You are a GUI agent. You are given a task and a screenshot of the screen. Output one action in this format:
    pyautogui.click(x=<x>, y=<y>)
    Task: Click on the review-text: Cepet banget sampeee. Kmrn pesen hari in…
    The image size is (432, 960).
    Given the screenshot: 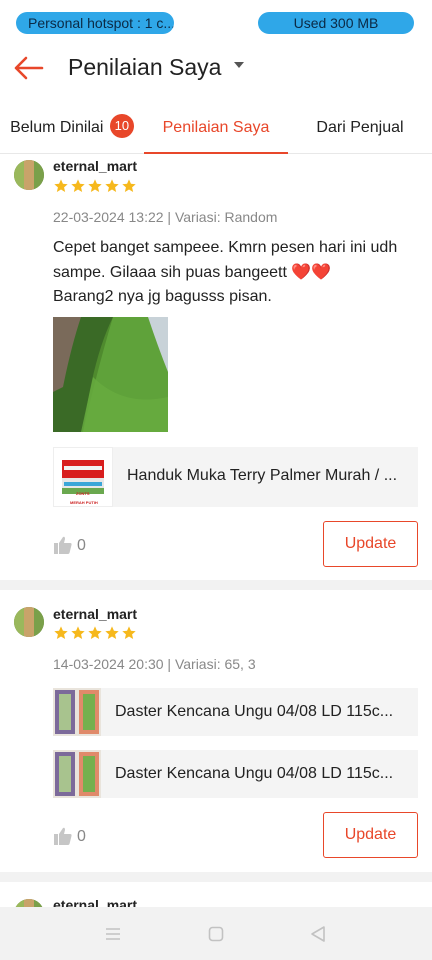 What is the action you would take?
    pyautogui.click(x=238, y=273)
    